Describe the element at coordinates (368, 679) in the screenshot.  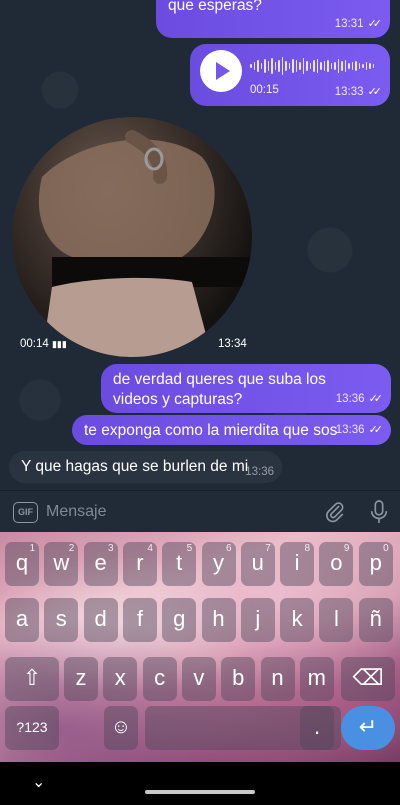
I see `delete-key: ⌫` at that location.